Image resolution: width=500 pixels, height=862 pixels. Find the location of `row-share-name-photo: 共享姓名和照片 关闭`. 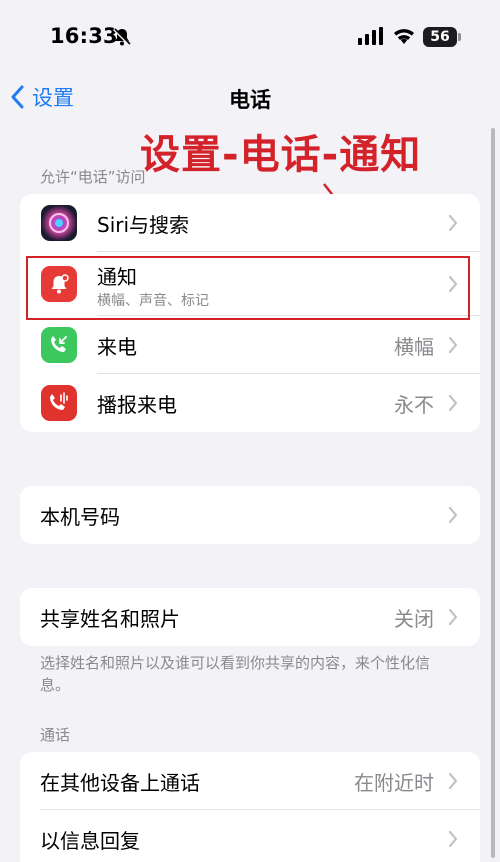

row-share-name-photo: 共享姓名和照片 关闭 is located at coordinates (250, 617).